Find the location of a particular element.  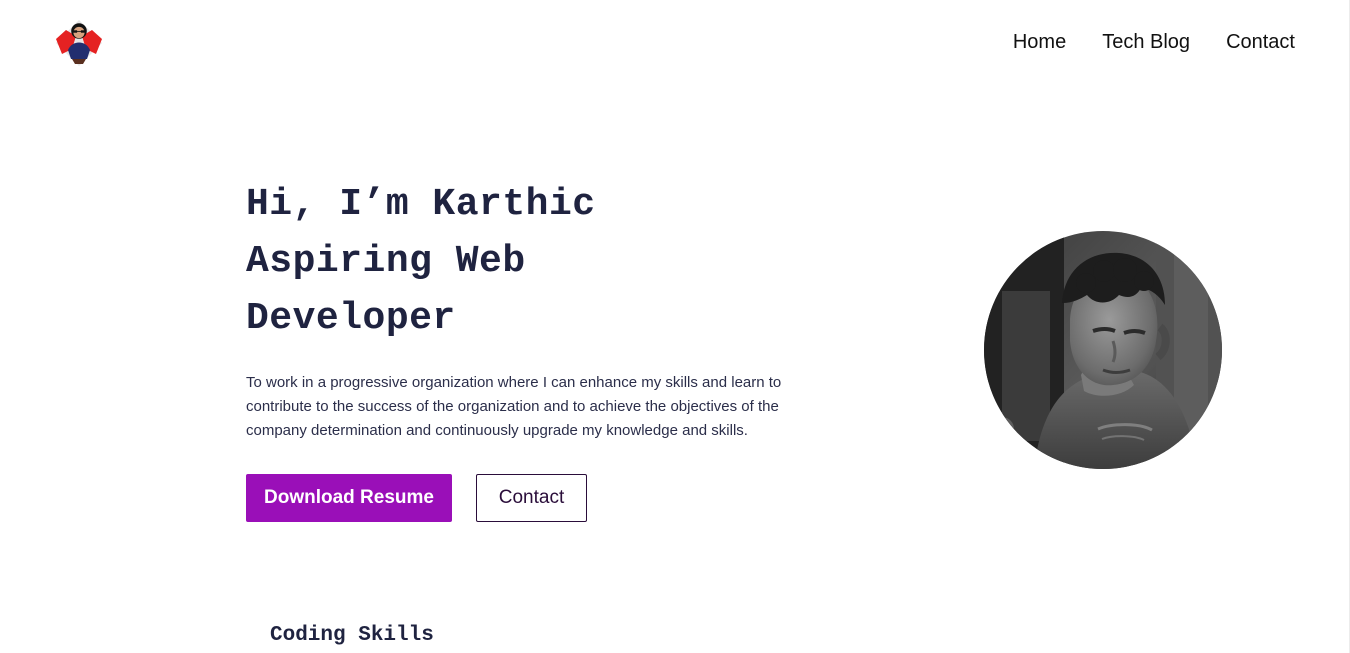

hero-title: Hi, I’m Karthic Aspiring Web Developer is located at coordinates (506, 261).